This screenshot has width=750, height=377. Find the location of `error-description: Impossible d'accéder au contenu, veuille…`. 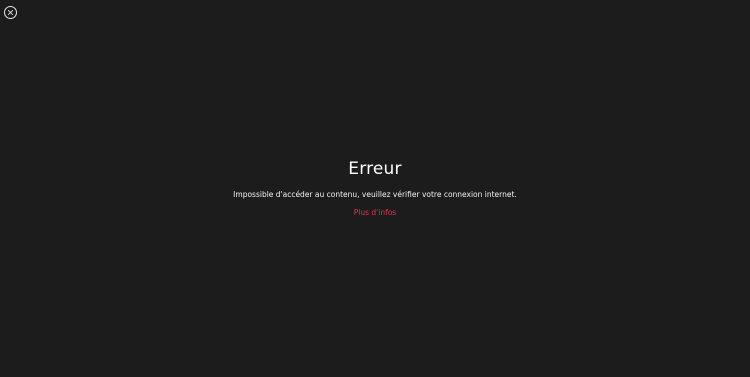

error-description: Impossible d'accéder au contenu, veuille… is located at coordinates (375, 194).